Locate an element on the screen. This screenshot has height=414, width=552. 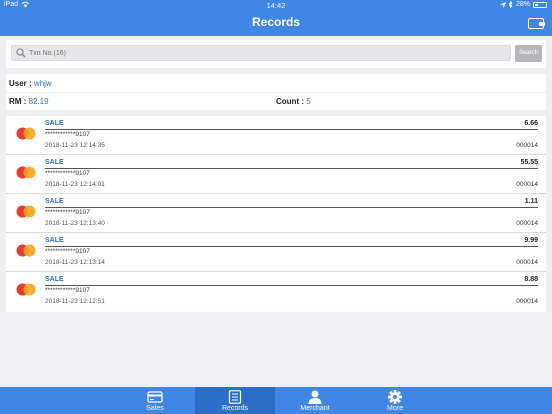
record-datetime: 2018-11-23 12:14:01 is located at coordinates (75, 184).